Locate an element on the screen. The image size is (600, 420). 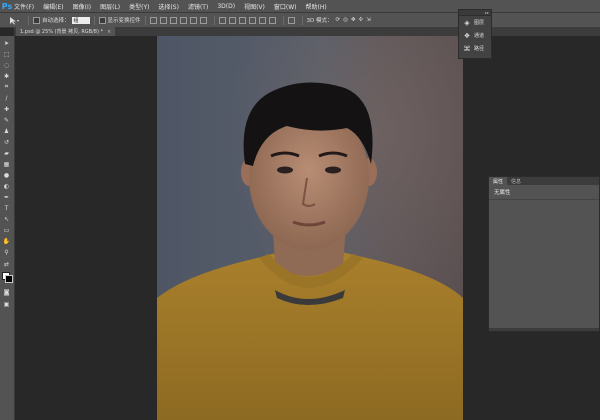
quick-mask-icon: ◙ is located at coordinates (6, 292).